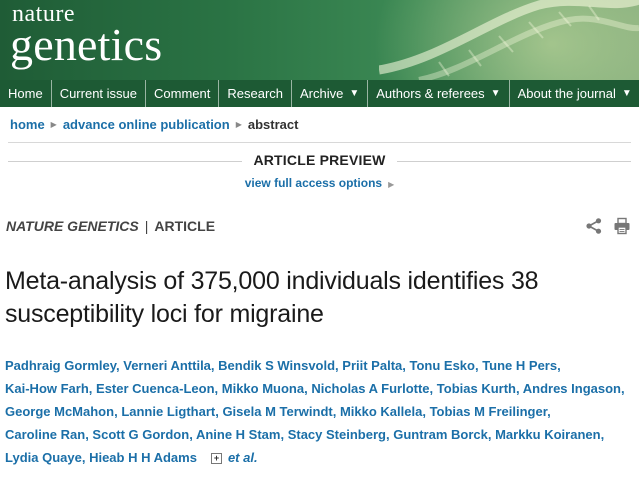 This screenshot has width=639, height=484. I want to click on nav-archive: Archive ▼, so click(330, 93).